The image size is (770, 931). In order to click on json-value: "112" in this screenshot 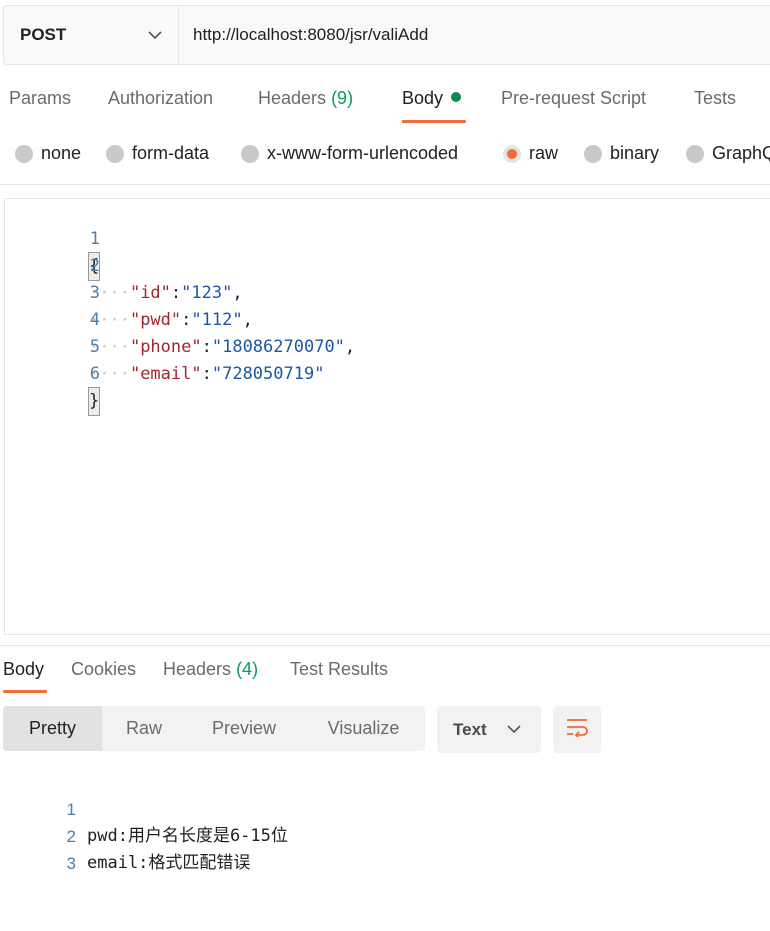, I will do `click(217, 320)`.